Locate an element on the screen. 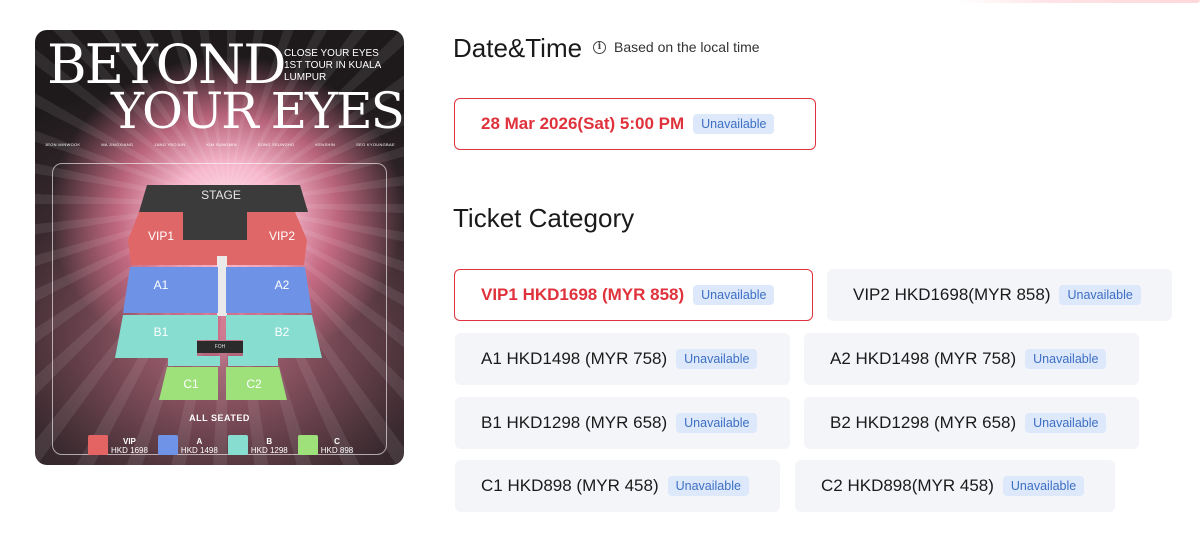 The height and width of the screenshot is (539, 1200). ticket-option-label: C1 HKD898 (MYR 458) is located at coordinates (570, 485).